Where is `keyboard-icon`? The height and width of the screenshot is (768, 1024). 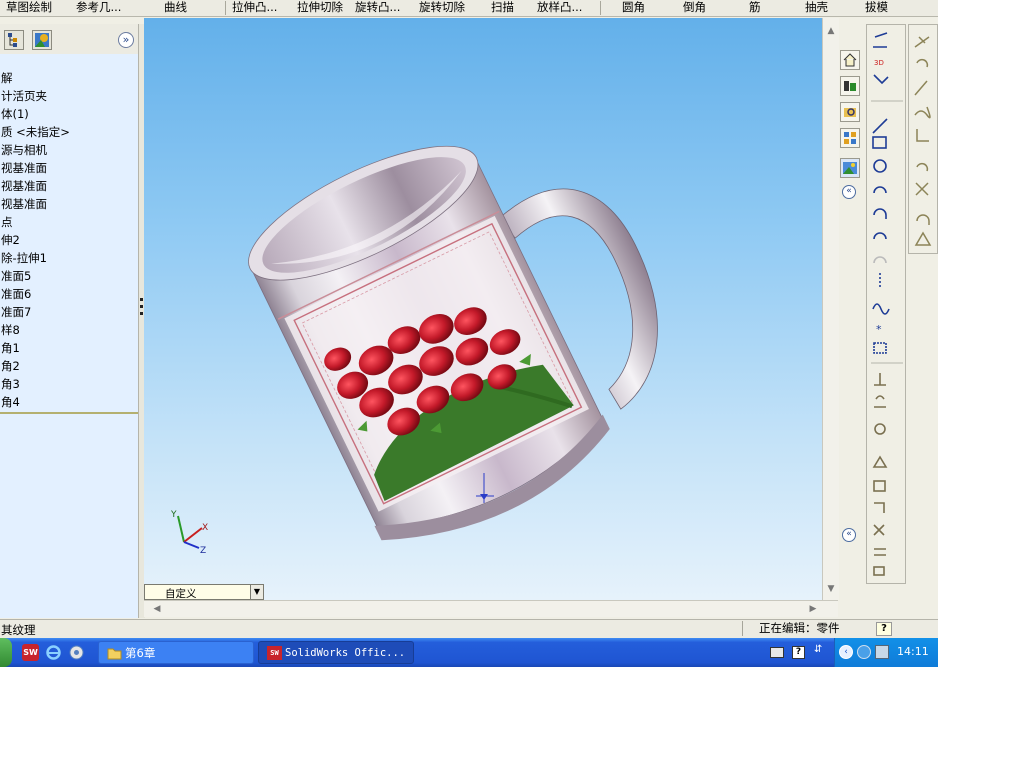 keyboard-icon is located at coordinates (777, 652).